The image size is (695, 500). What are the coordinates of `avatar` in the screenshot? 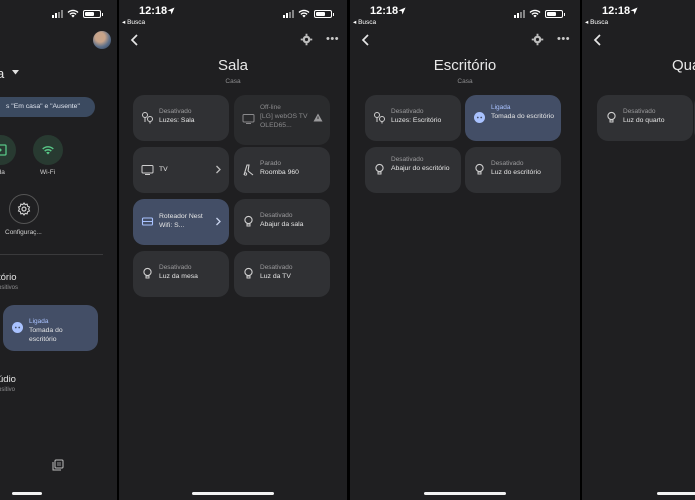 It's located at (102, 40).